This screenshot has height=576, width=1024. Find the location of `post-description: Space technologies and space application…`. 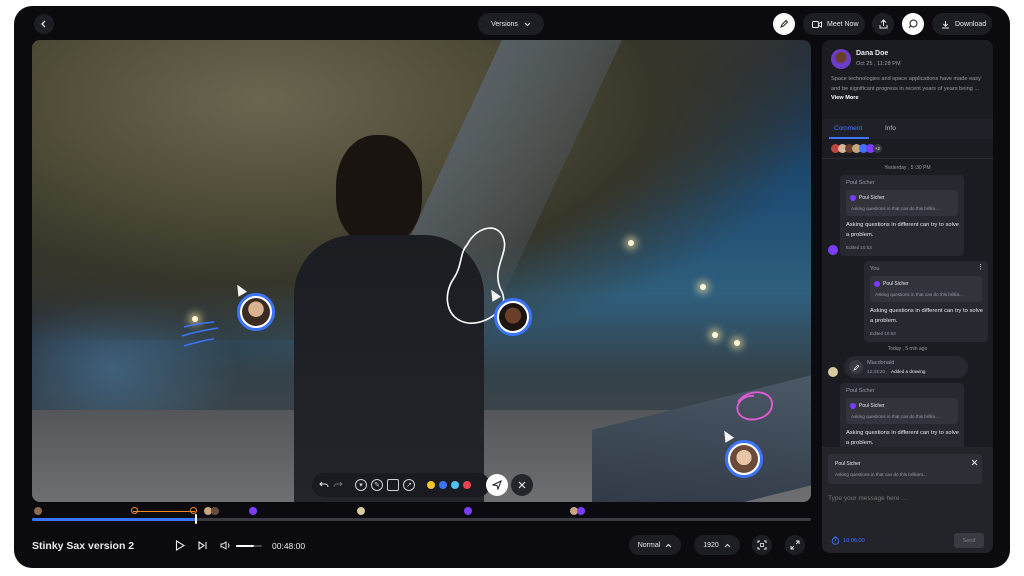

post-description: Space technologies and space application… is located at coordinates (906, 89).